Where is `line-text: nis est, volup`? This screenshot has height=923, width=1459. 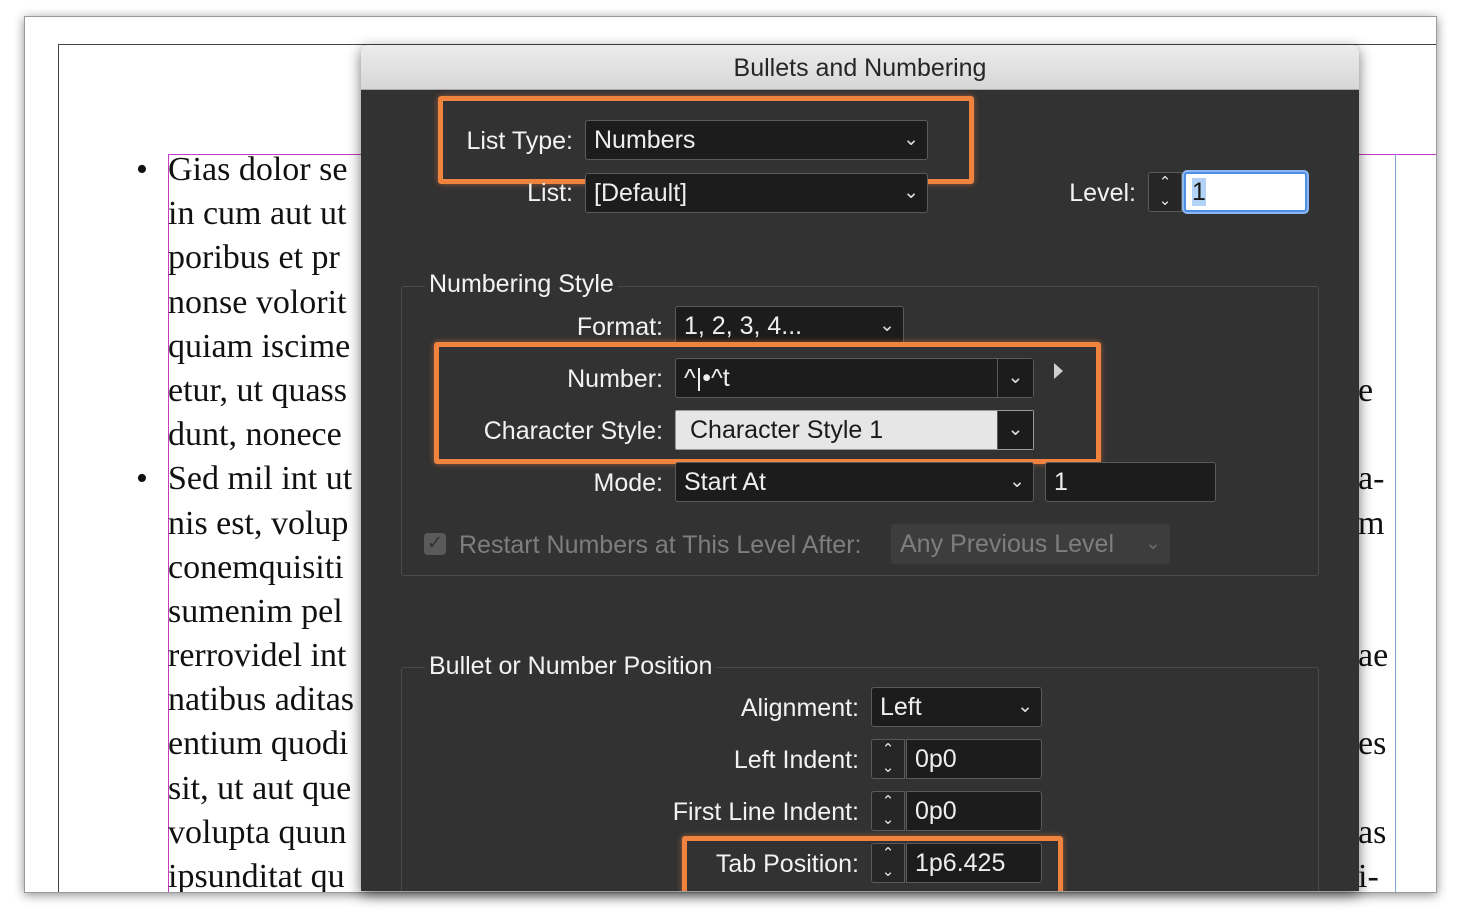
line-text: nis est, volup is located at coordinates (258, 523).